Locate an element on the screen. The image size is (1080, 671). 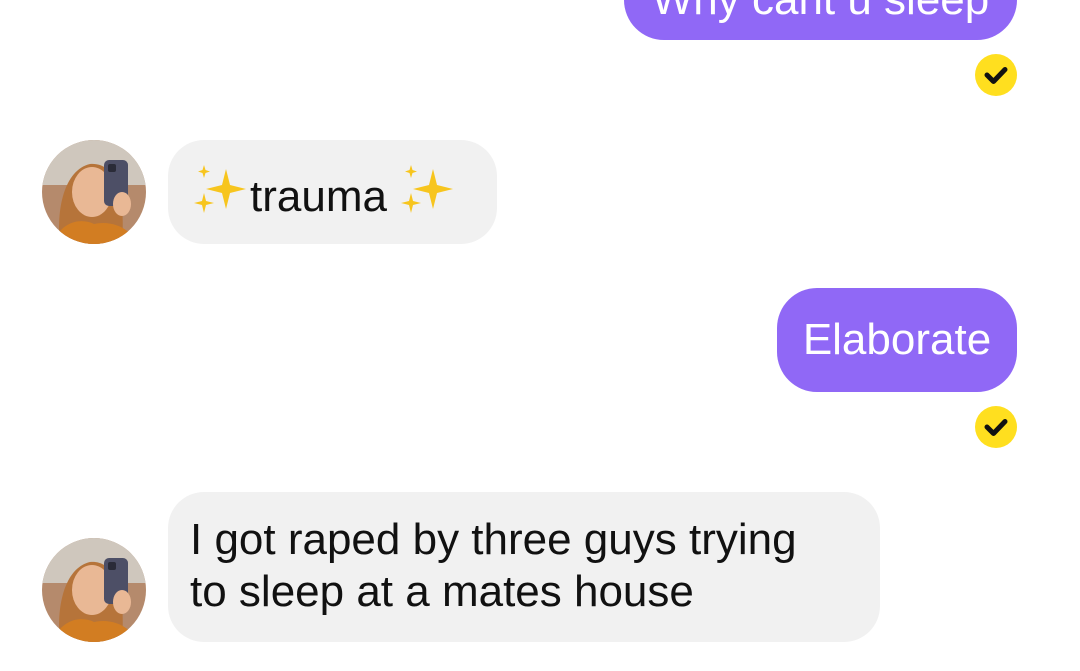
incoming-message-bubble: trauma is located at coordinates (332, 192).